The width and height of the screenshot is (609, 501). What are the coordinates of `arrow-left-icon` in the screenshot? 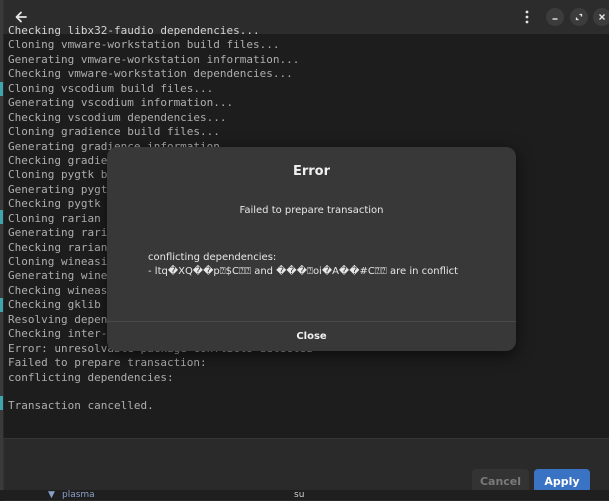 It's located at (21, 17).